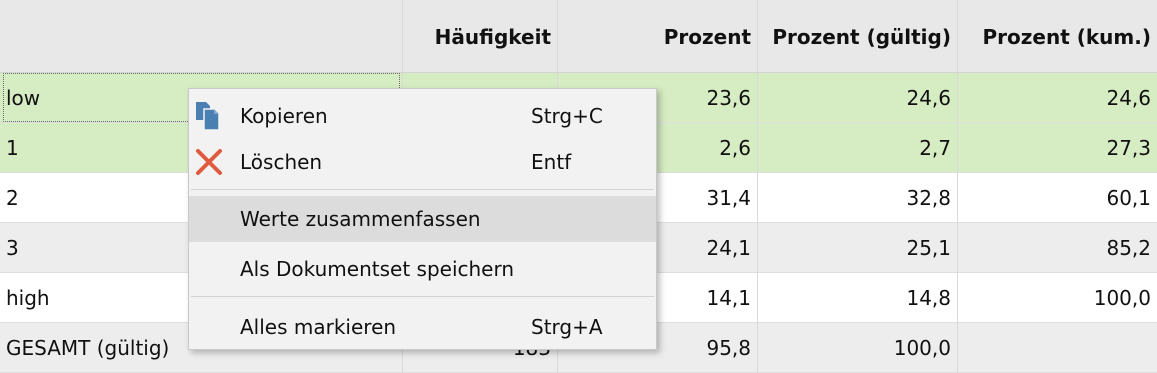  What do you see at coordinates (922, 348) in the screenshot?
I see `cell-prozent-gueltig: 100,0` at bounding box center [922, 348].